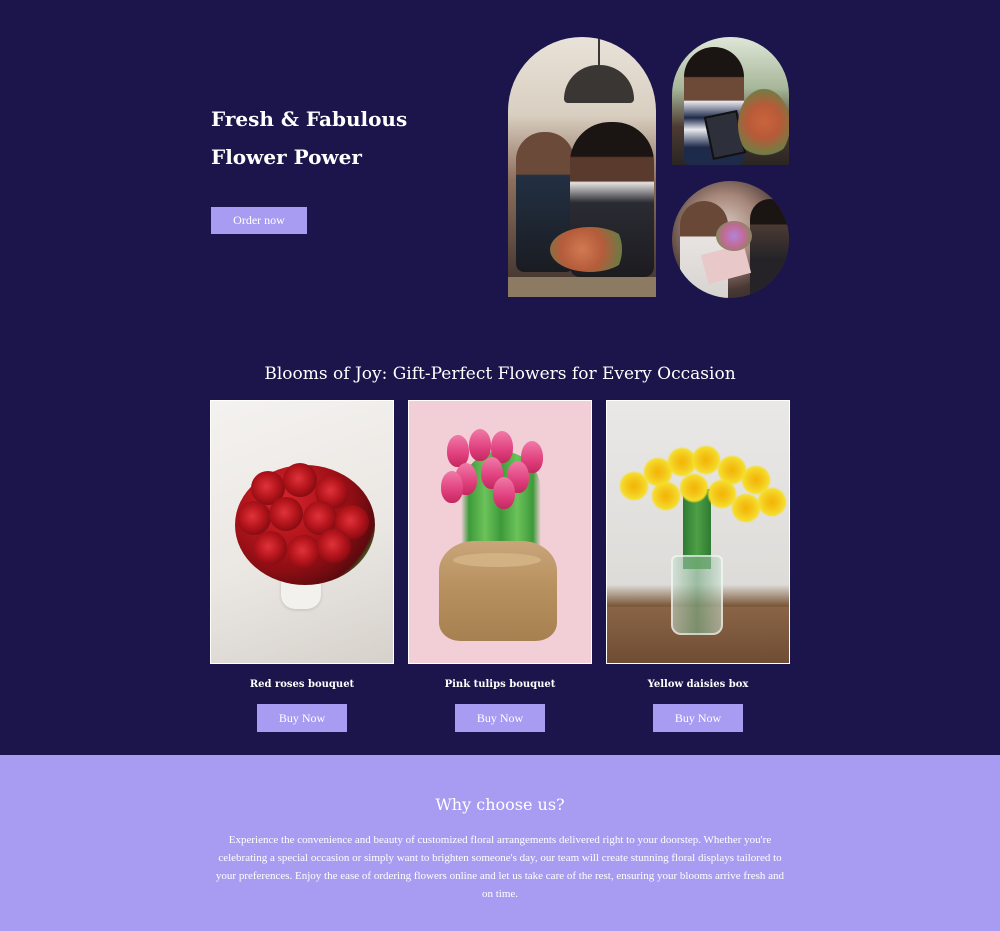 This screenshot has height=931, width=1000. I want to click on hero-title: Fresh & Fabulous Flower Power, so click(341, 138).